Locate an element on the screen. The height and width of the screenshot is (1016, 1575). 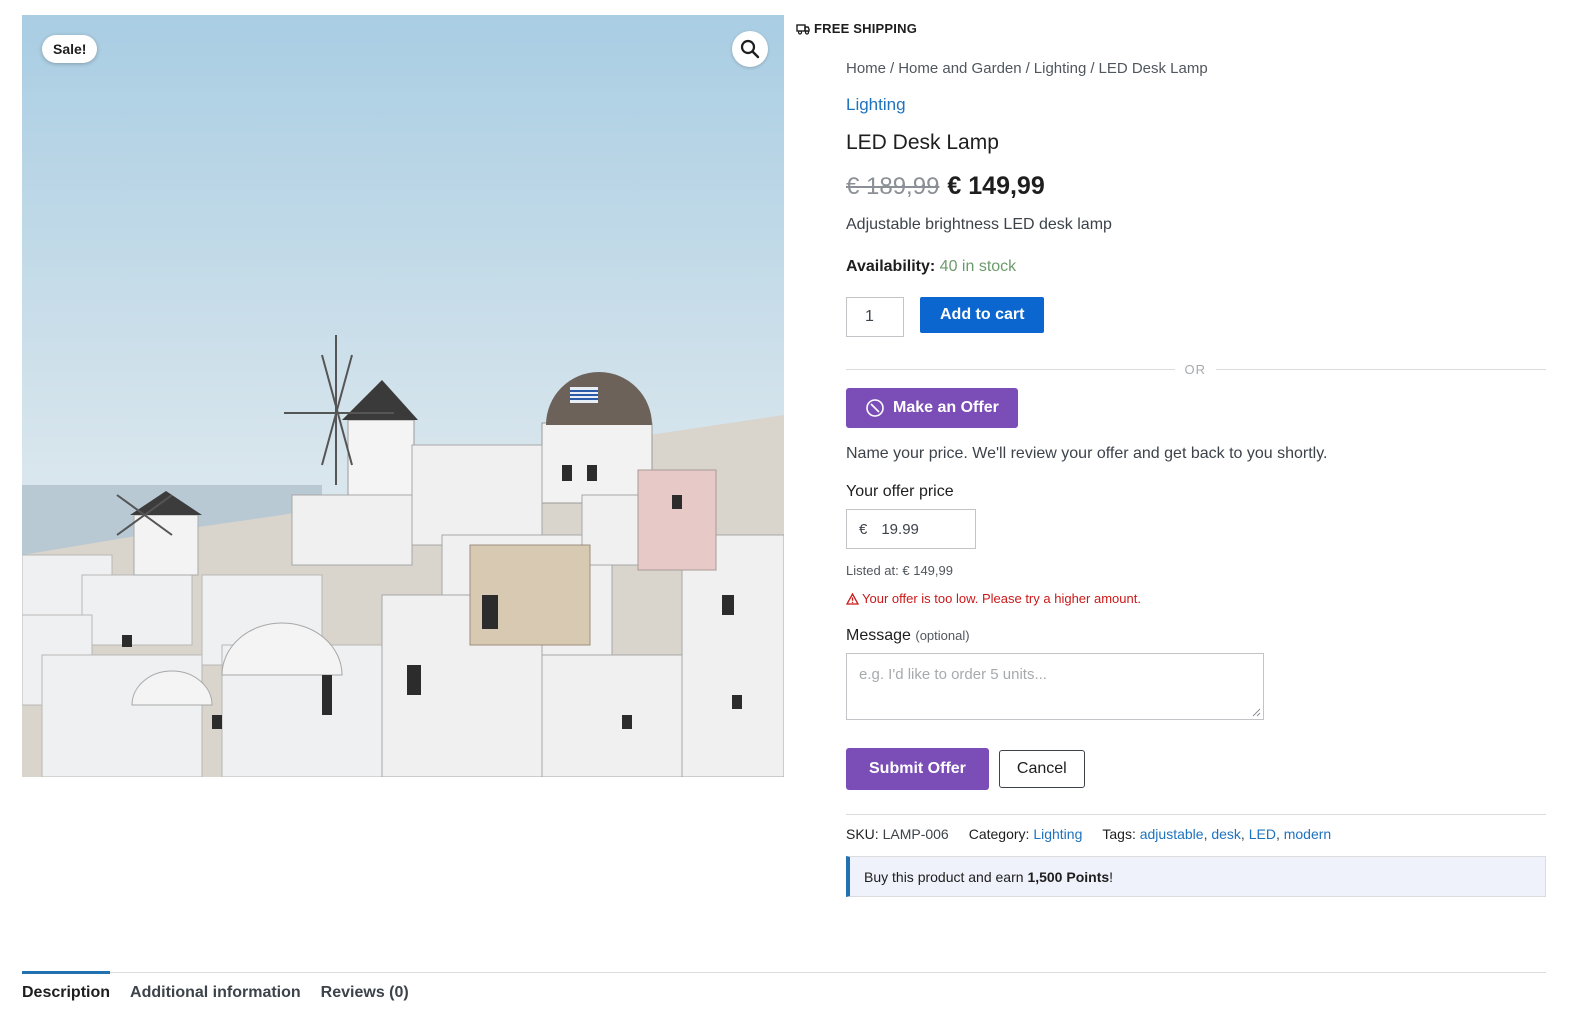
tab-description: Description is located at coordinates (66, 986).